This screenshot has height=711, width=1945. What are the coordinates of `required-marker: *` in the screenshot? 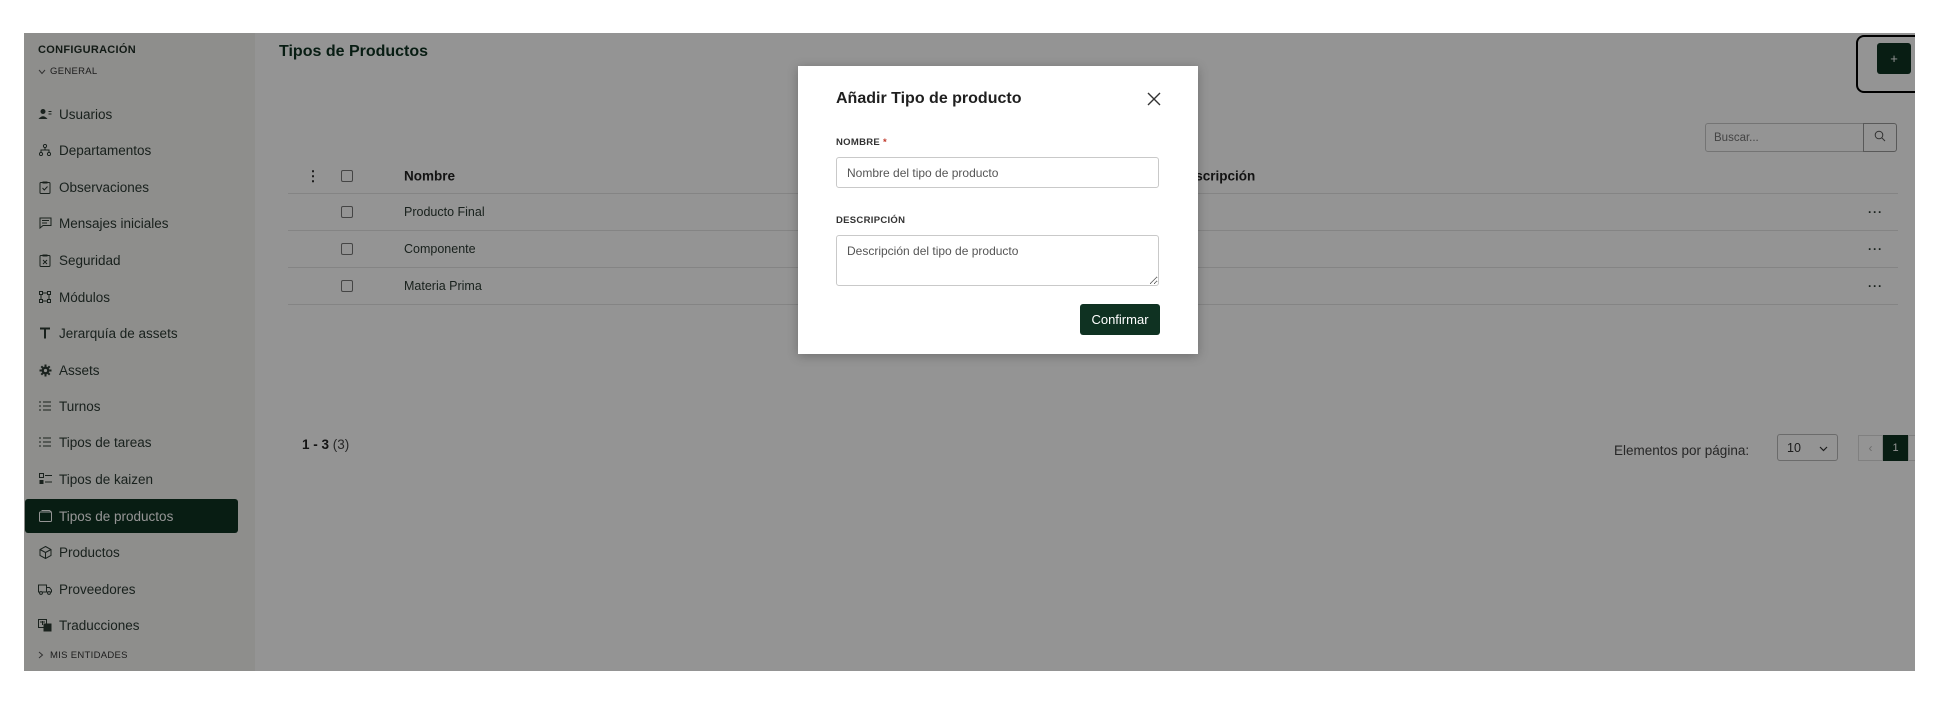 It's located at (884, 142).